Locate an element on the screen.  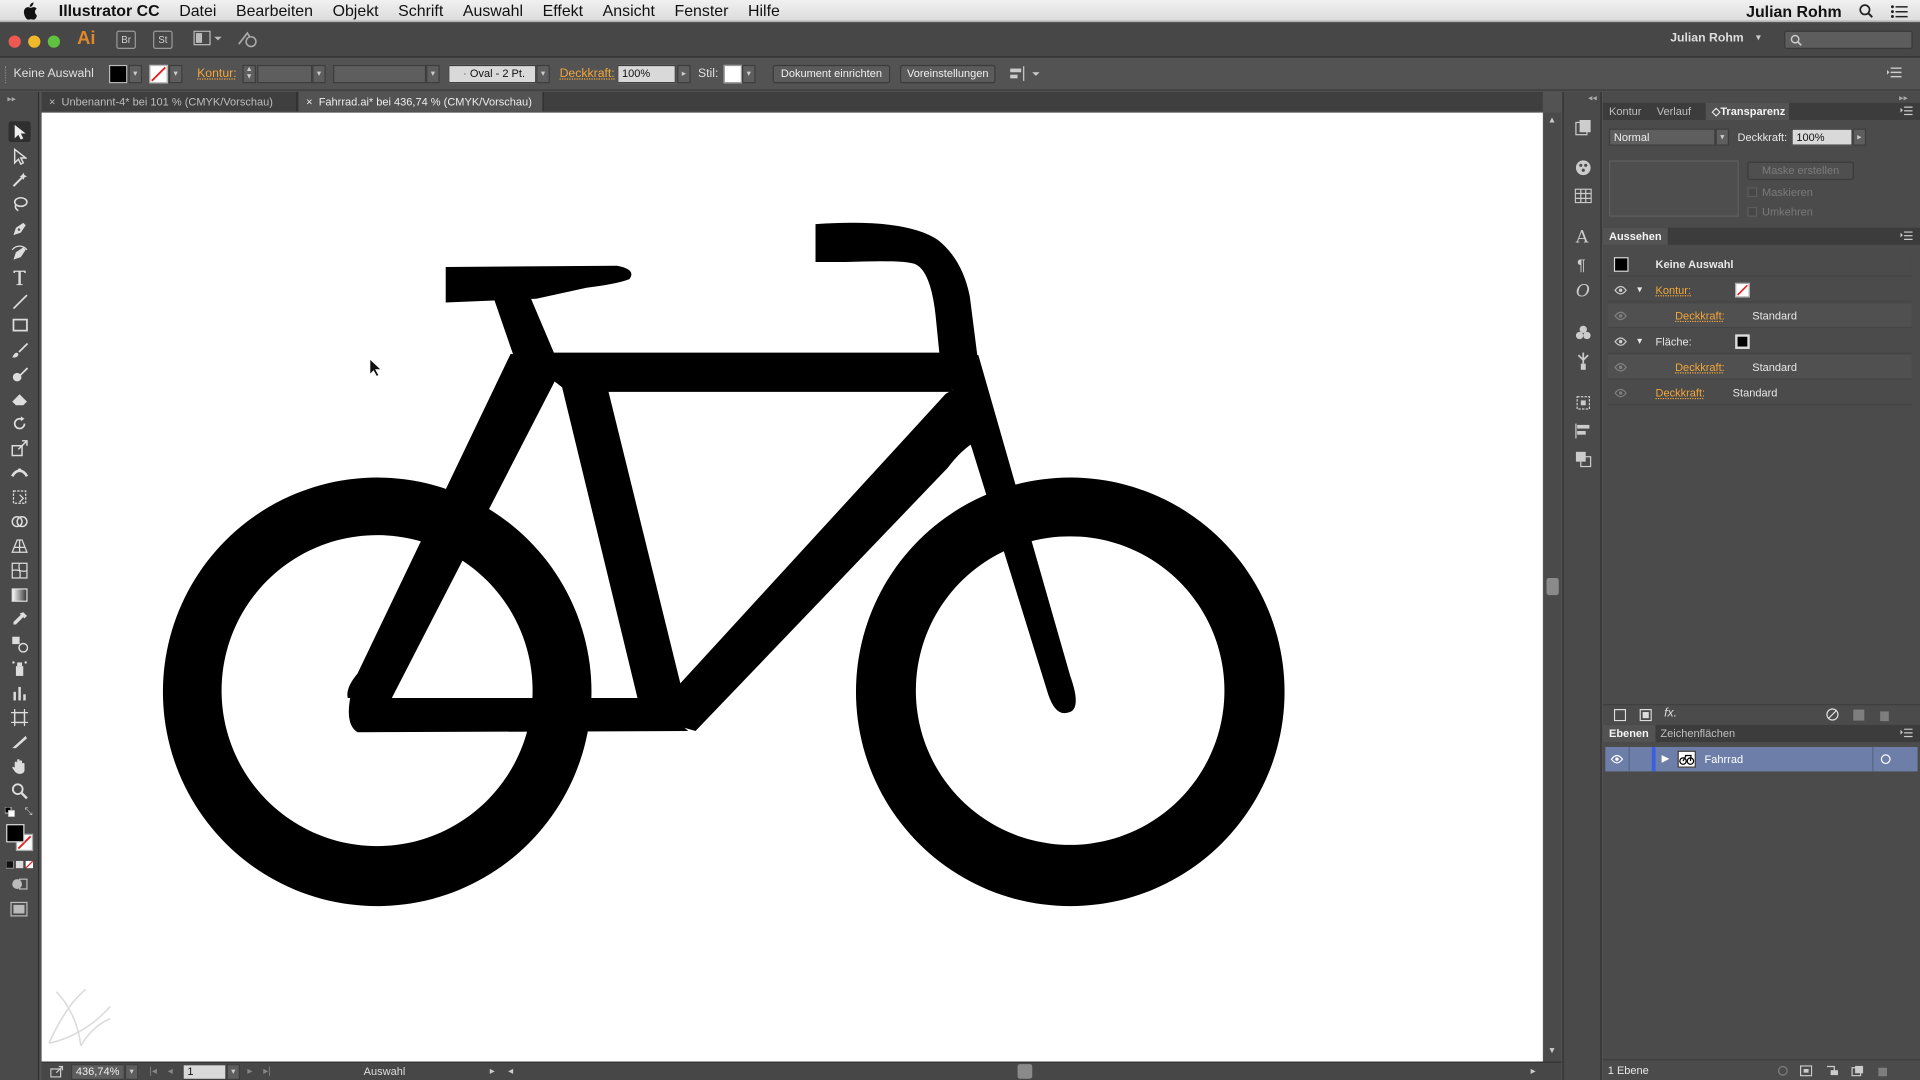
appearance-header-row: Keine Auswahl is located at coordinates (1759, 264).